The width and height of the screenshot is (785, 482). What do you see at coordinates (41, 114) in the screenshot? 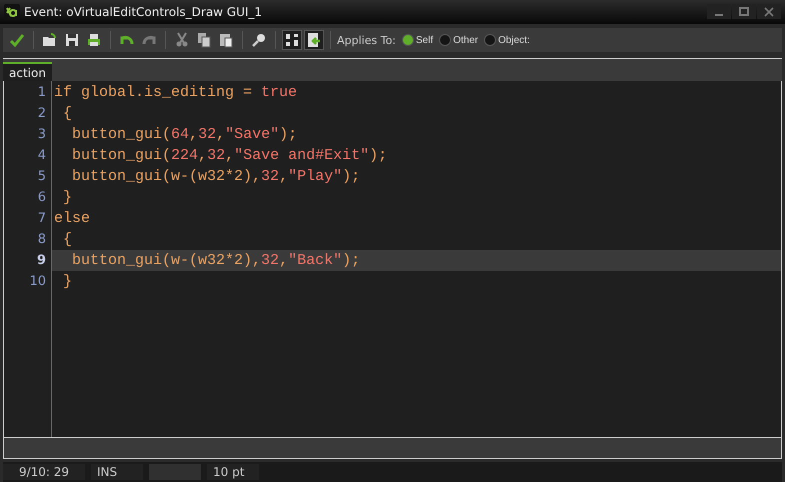
I see `line-number: 2` at bounding box center [41, 114].